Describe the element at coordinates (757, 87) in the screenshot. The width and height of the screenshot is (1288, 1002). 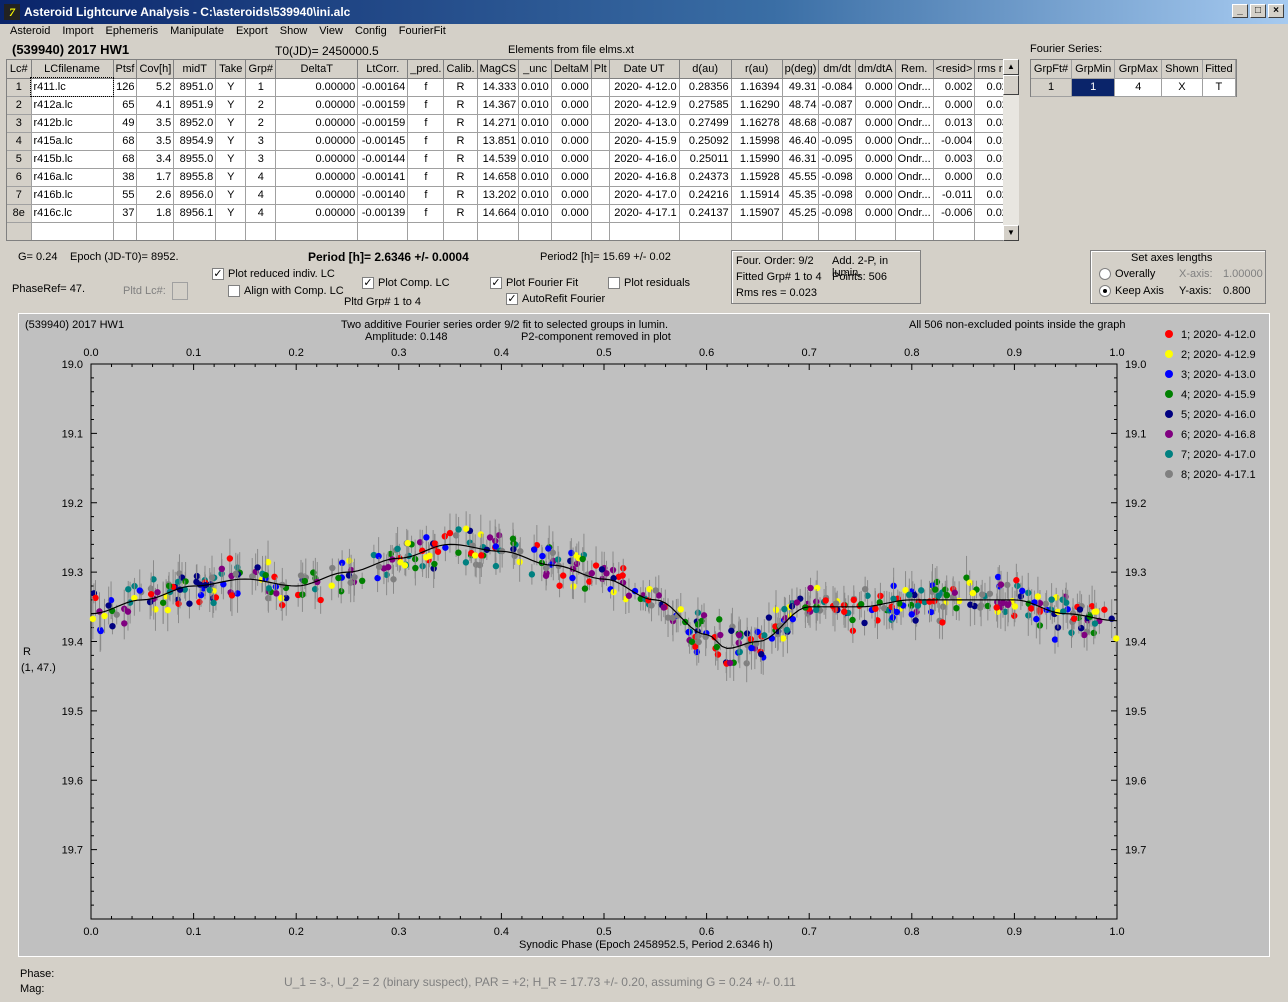
I see `table-cell: 1.16394` at that location.